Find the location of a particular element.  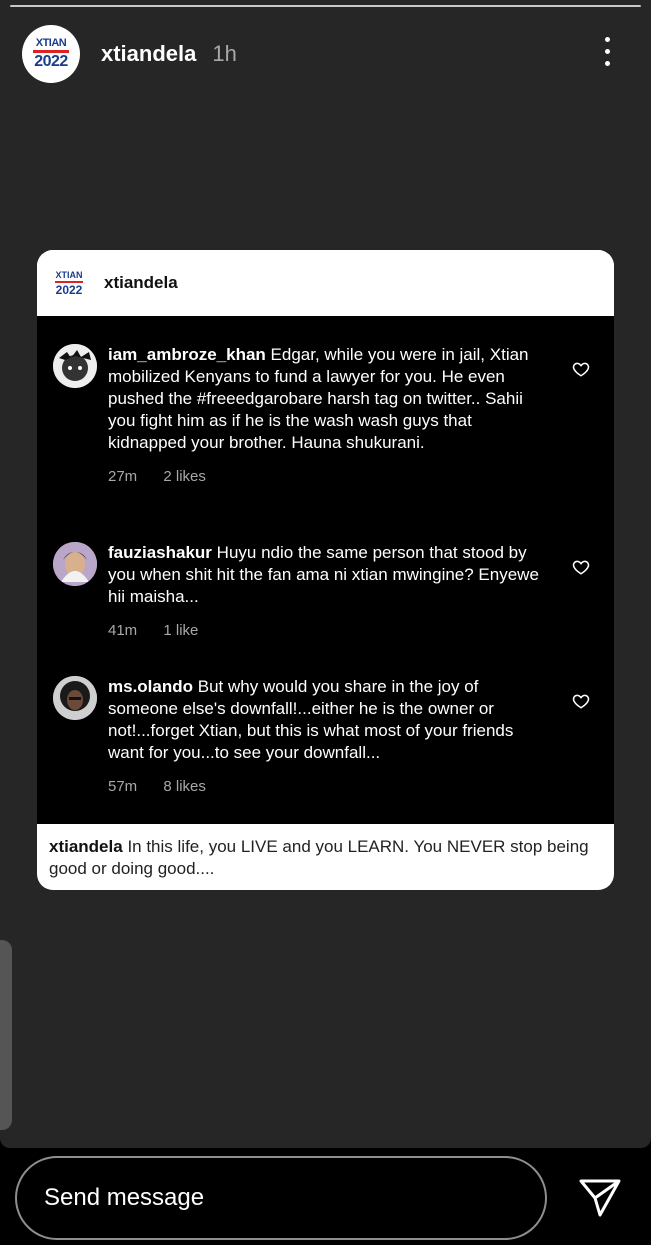

story-progress-bar is located at coordinates (325, 6).